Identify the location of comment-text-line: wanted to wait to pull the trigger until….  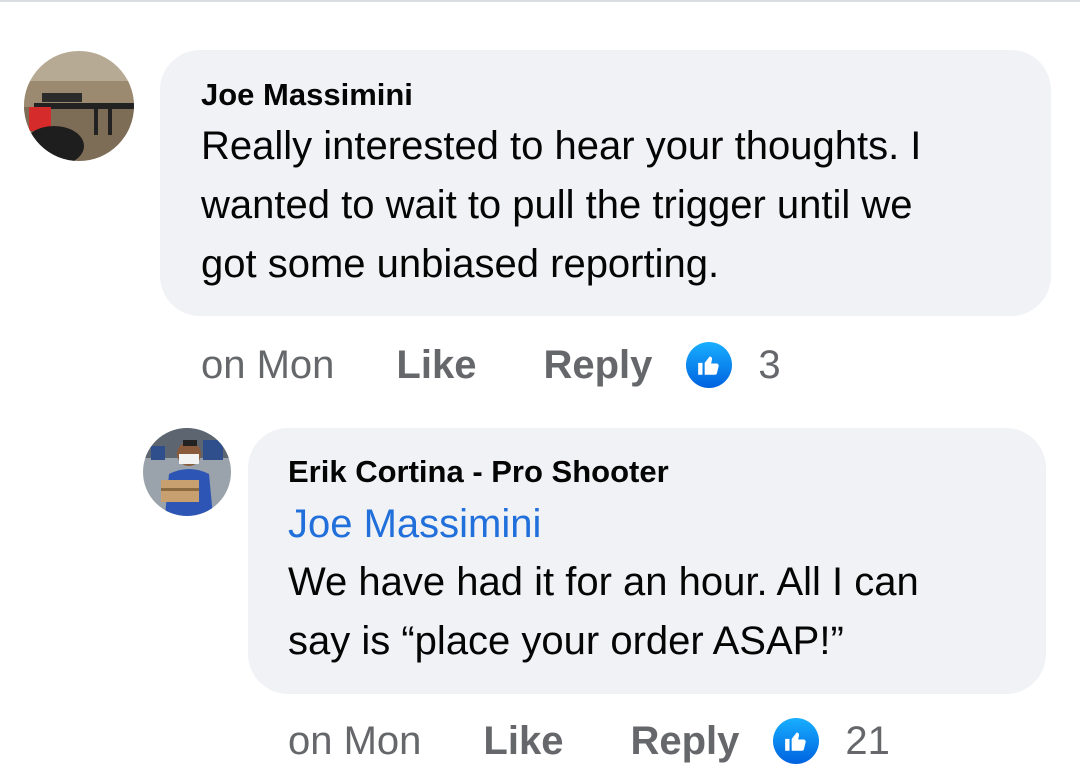
(557, 205).